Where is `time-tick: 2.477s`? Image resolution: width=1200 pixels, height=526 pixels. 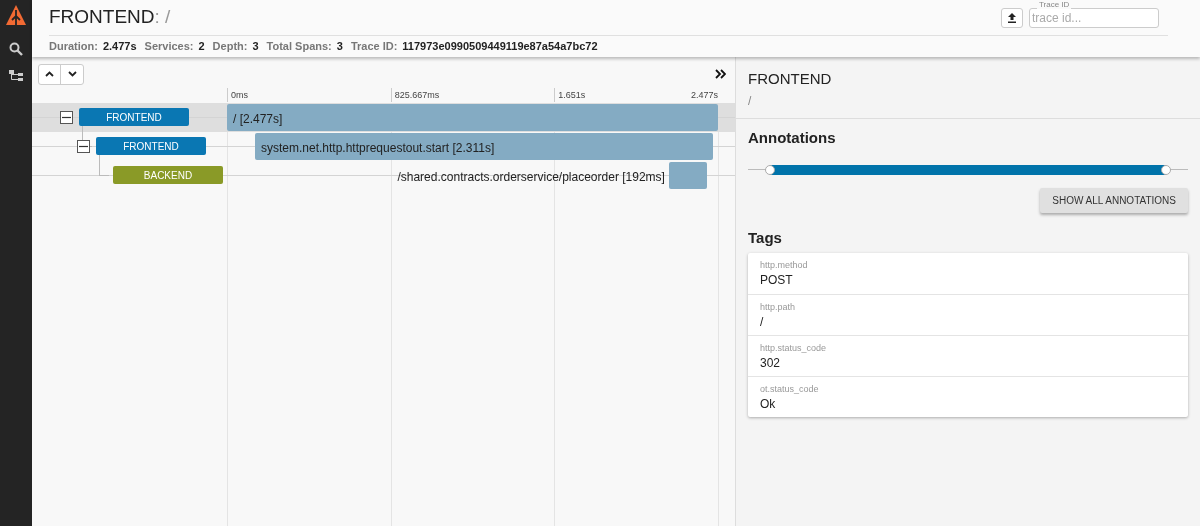
time-tick: 2.477s is located at coordinates (704, 95).